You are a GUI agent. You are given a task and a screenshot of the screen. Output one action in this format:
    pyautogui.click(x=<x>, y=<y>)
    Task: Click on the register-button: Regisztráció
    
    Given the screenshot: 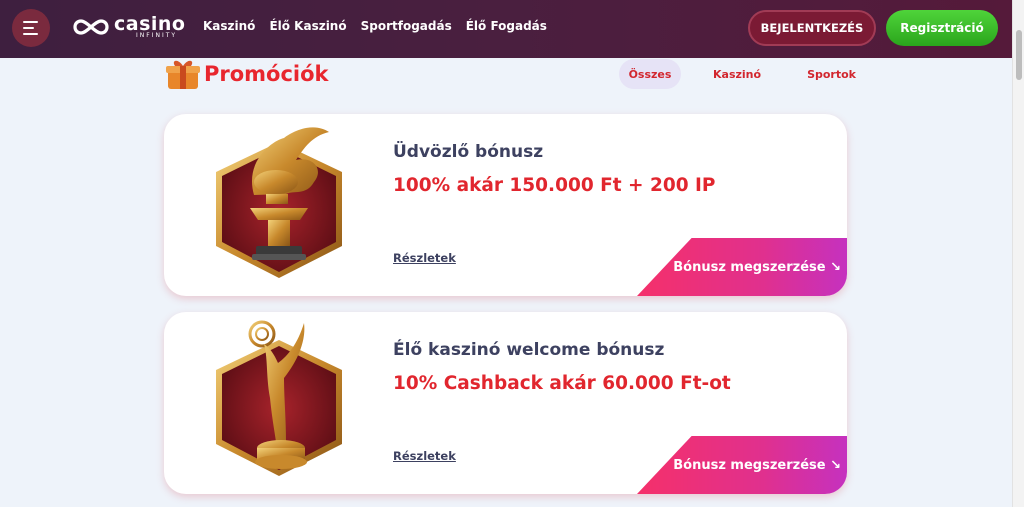 What is the action you would take?
    pyautogui.click(x=942, y=28)
    